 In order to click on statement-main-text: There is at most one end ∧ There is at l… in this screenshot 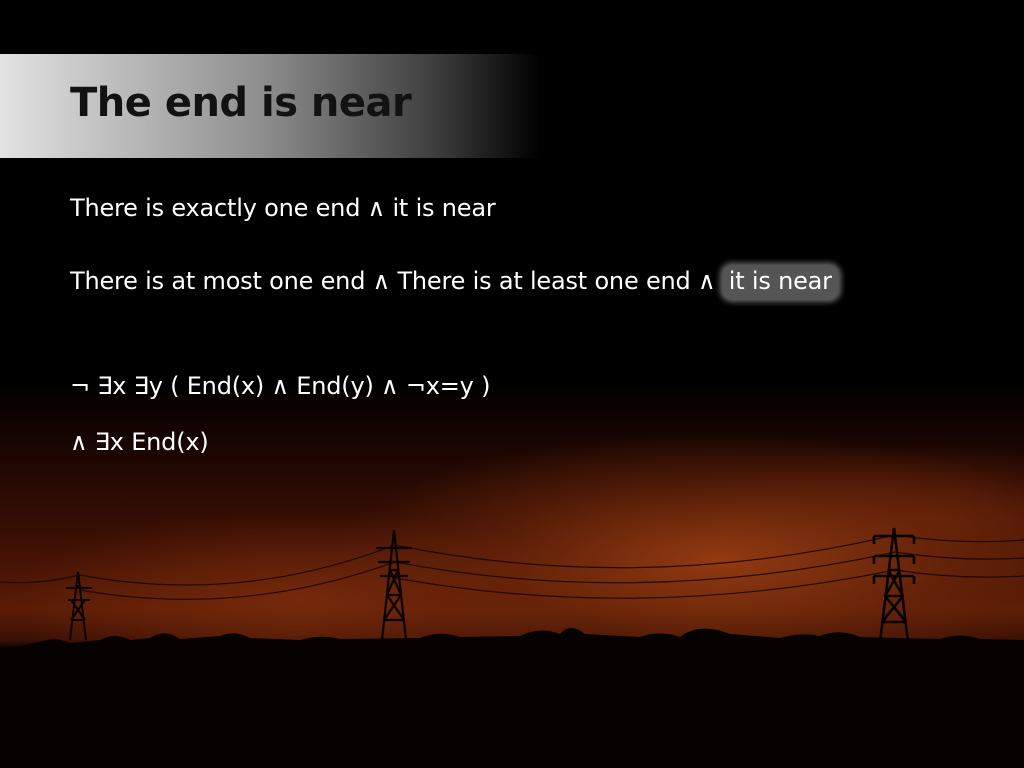, I will do `click(396, 281)`.